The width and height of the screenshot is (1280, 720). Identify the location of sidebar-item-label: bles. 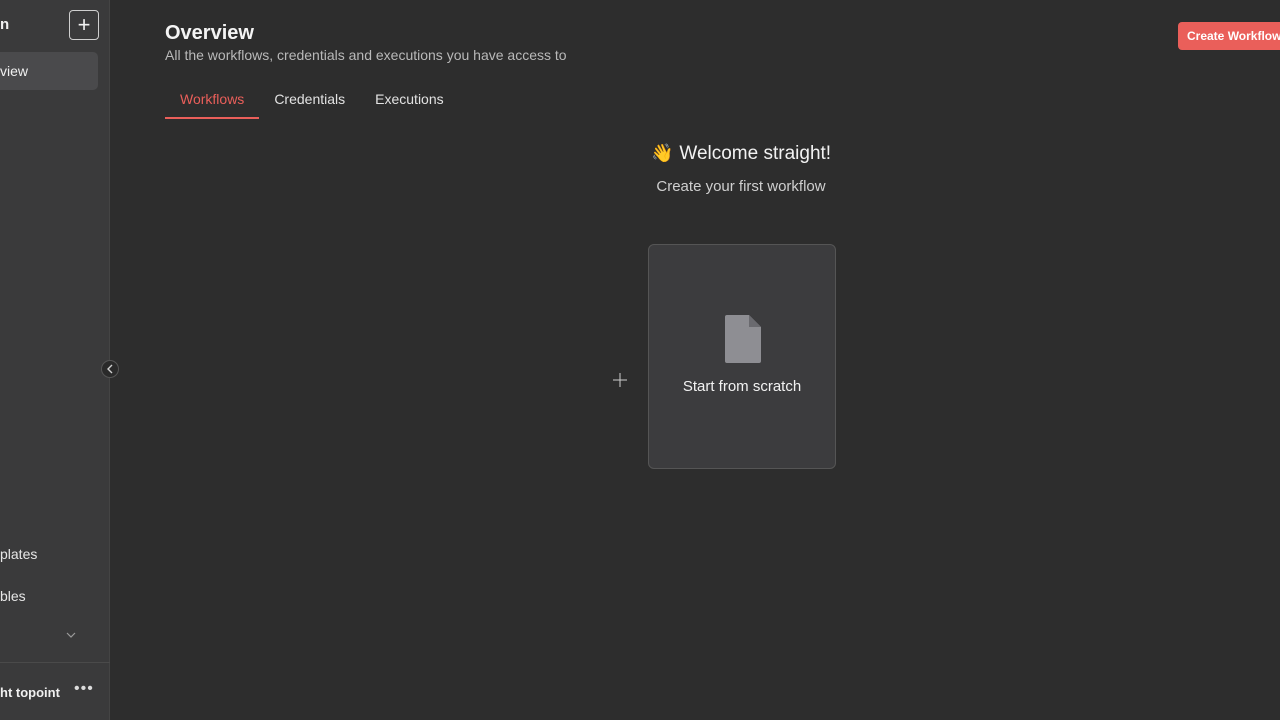
(13, 596).